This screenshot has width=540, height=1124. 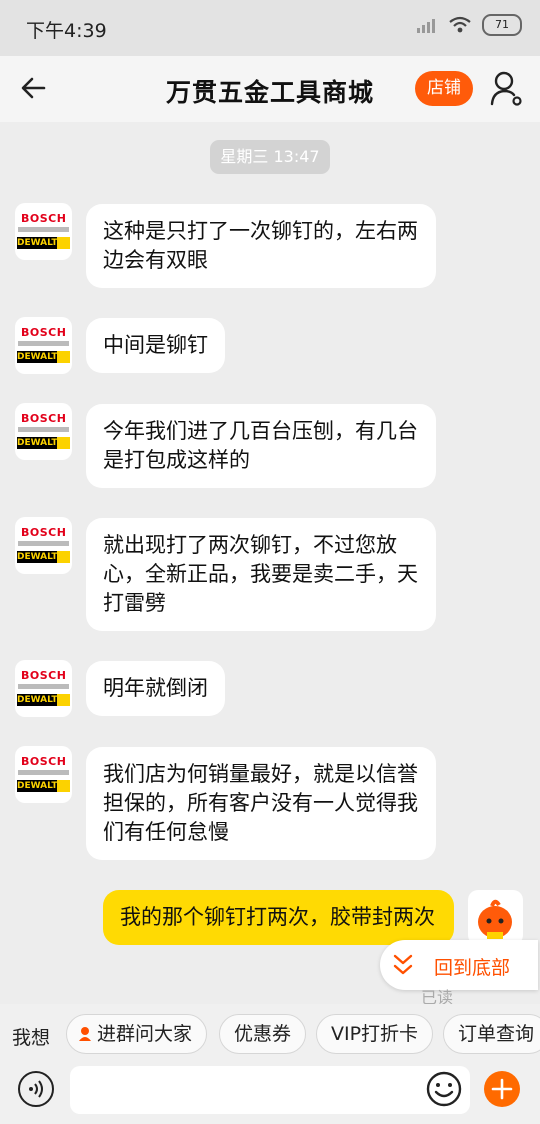 I want to click on message-timestamp: 星期三 13:47, so click(x=270, y=157).